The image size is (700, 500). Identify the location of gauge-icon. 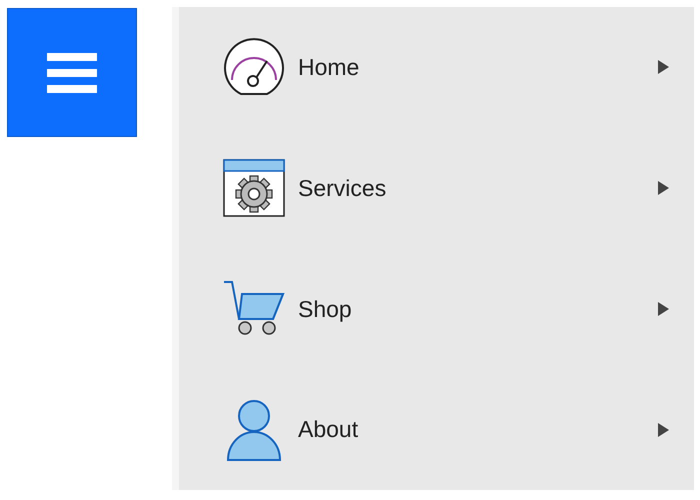
(254, 67).